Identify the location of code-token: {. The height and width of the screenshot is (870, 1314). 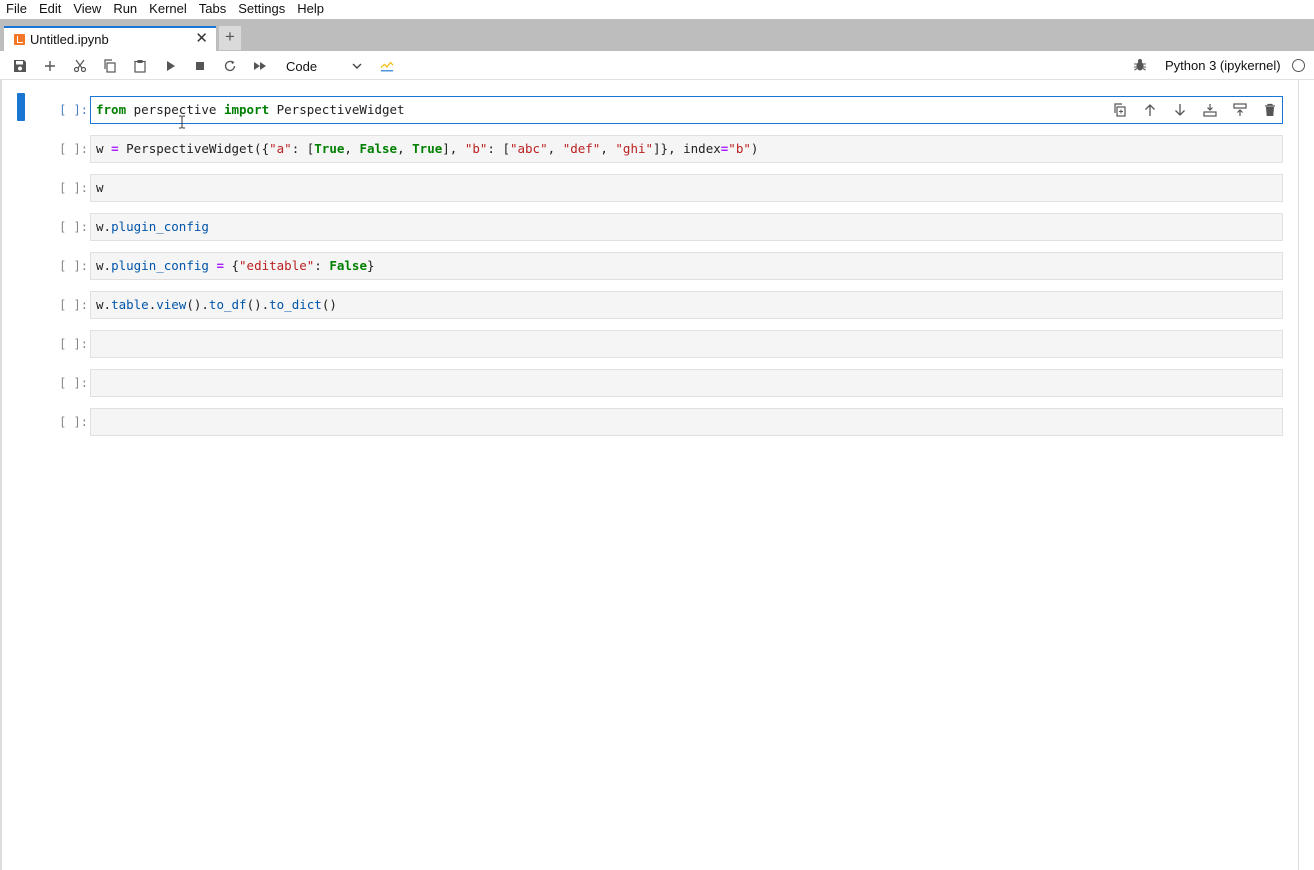
(231, 265).